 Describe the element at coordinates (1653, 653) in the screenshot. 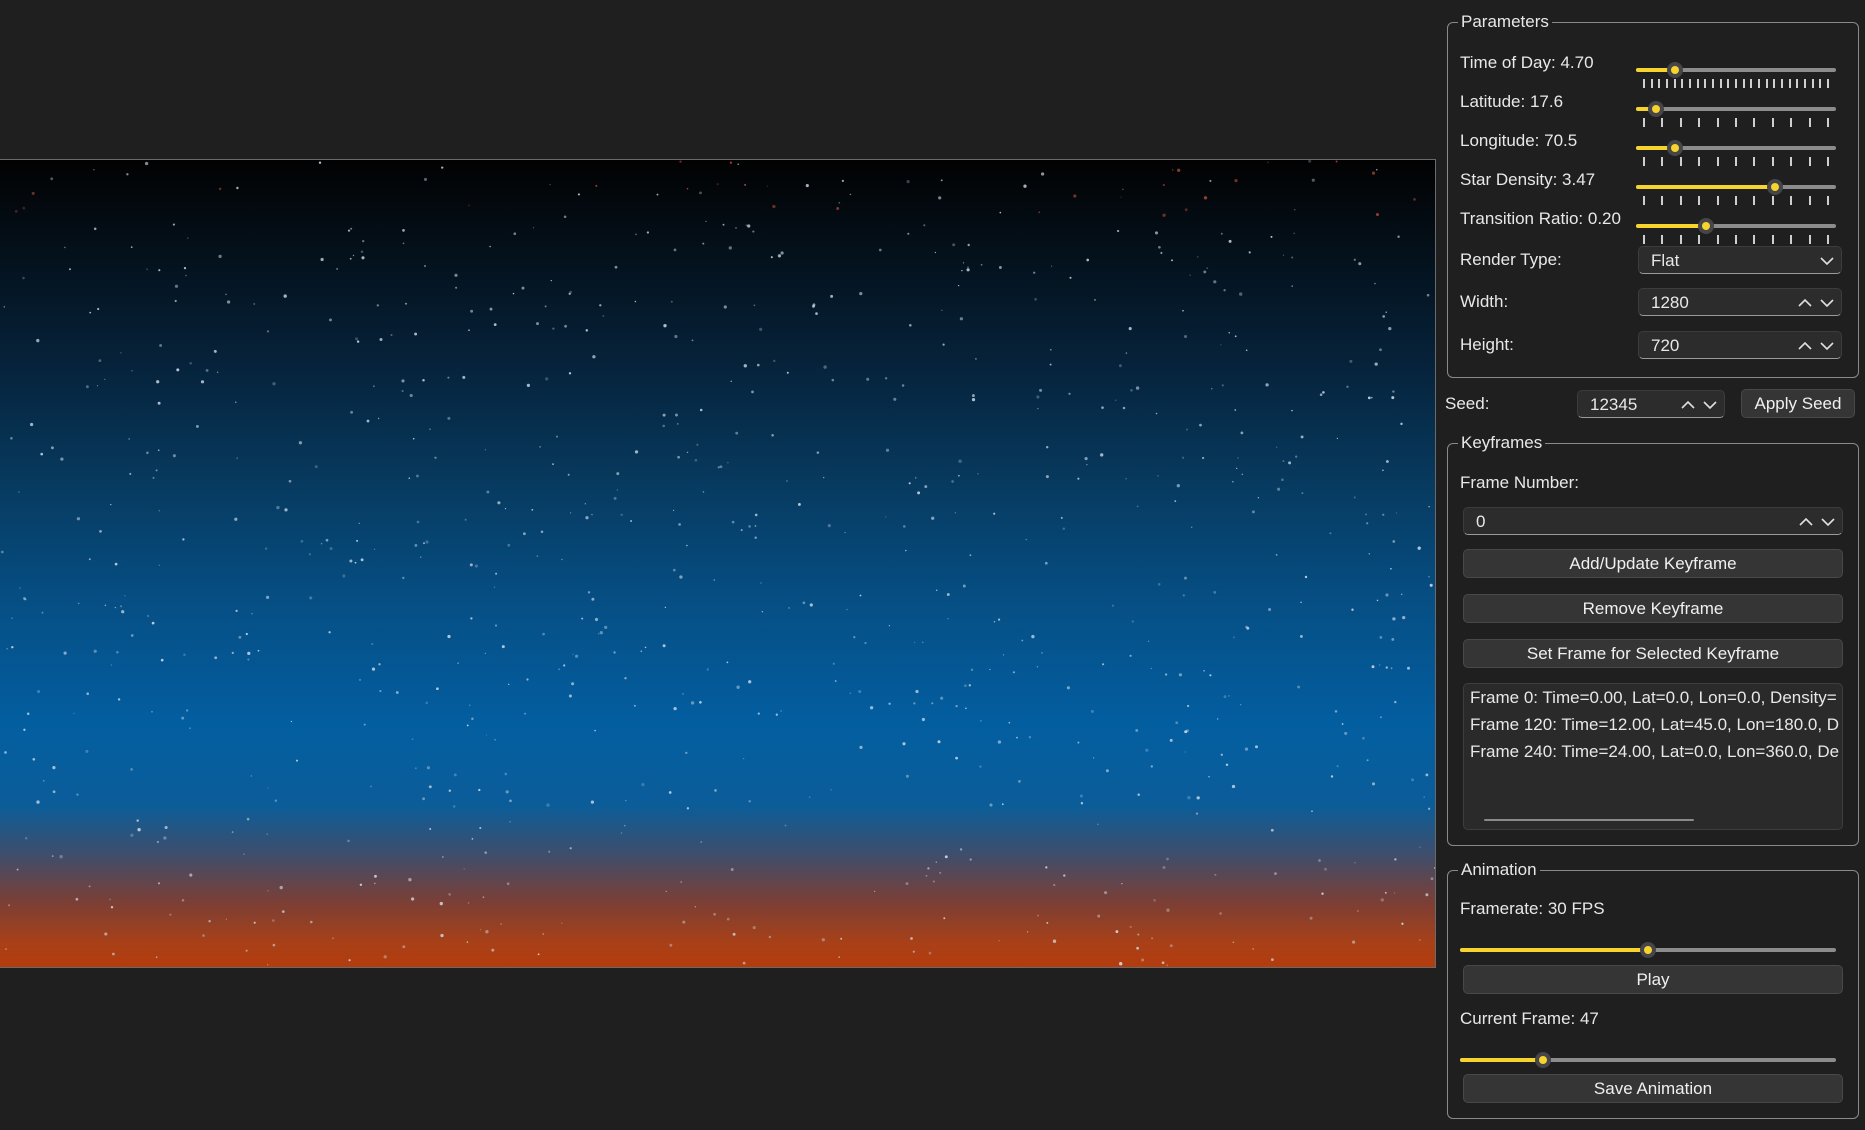

I see `set-frame-button: Set Frame for Selected Keyframe` at that location.